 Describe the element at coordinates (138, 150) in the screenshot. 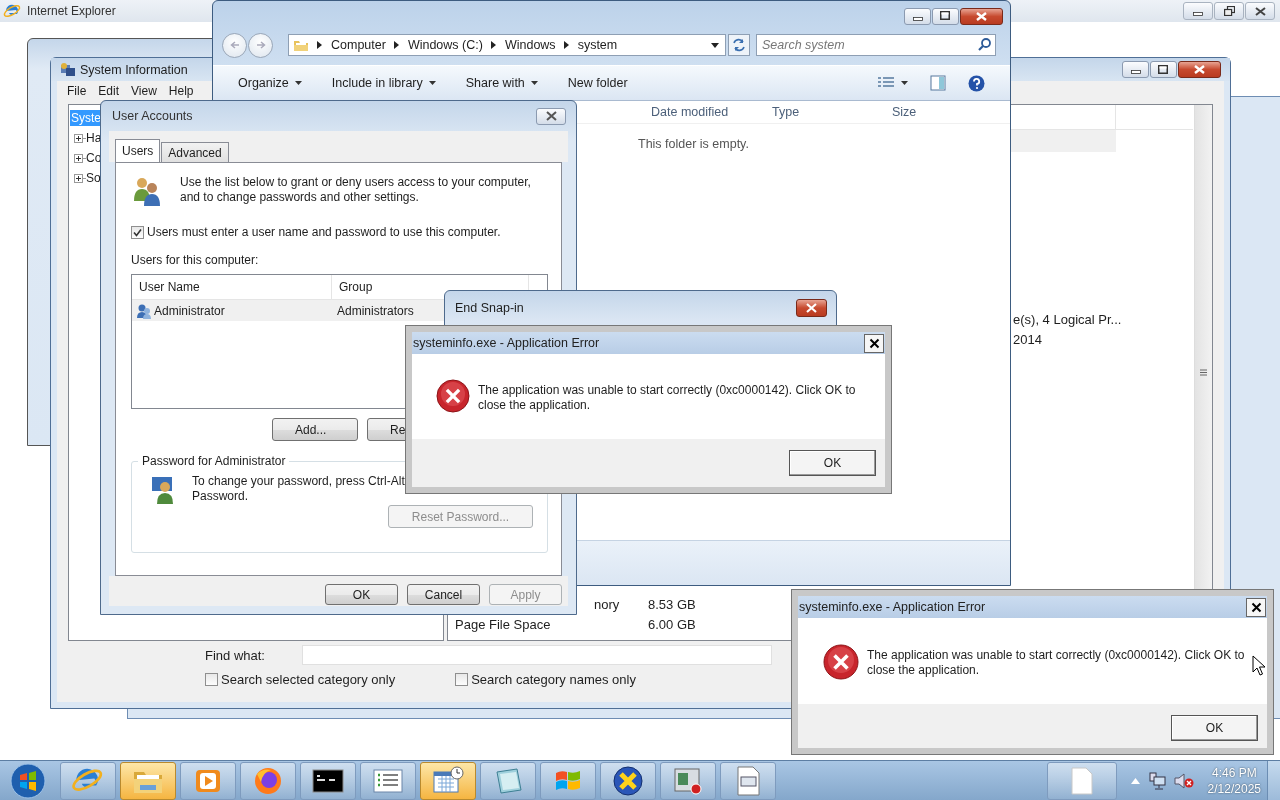

I see `tab: Users` at that location.